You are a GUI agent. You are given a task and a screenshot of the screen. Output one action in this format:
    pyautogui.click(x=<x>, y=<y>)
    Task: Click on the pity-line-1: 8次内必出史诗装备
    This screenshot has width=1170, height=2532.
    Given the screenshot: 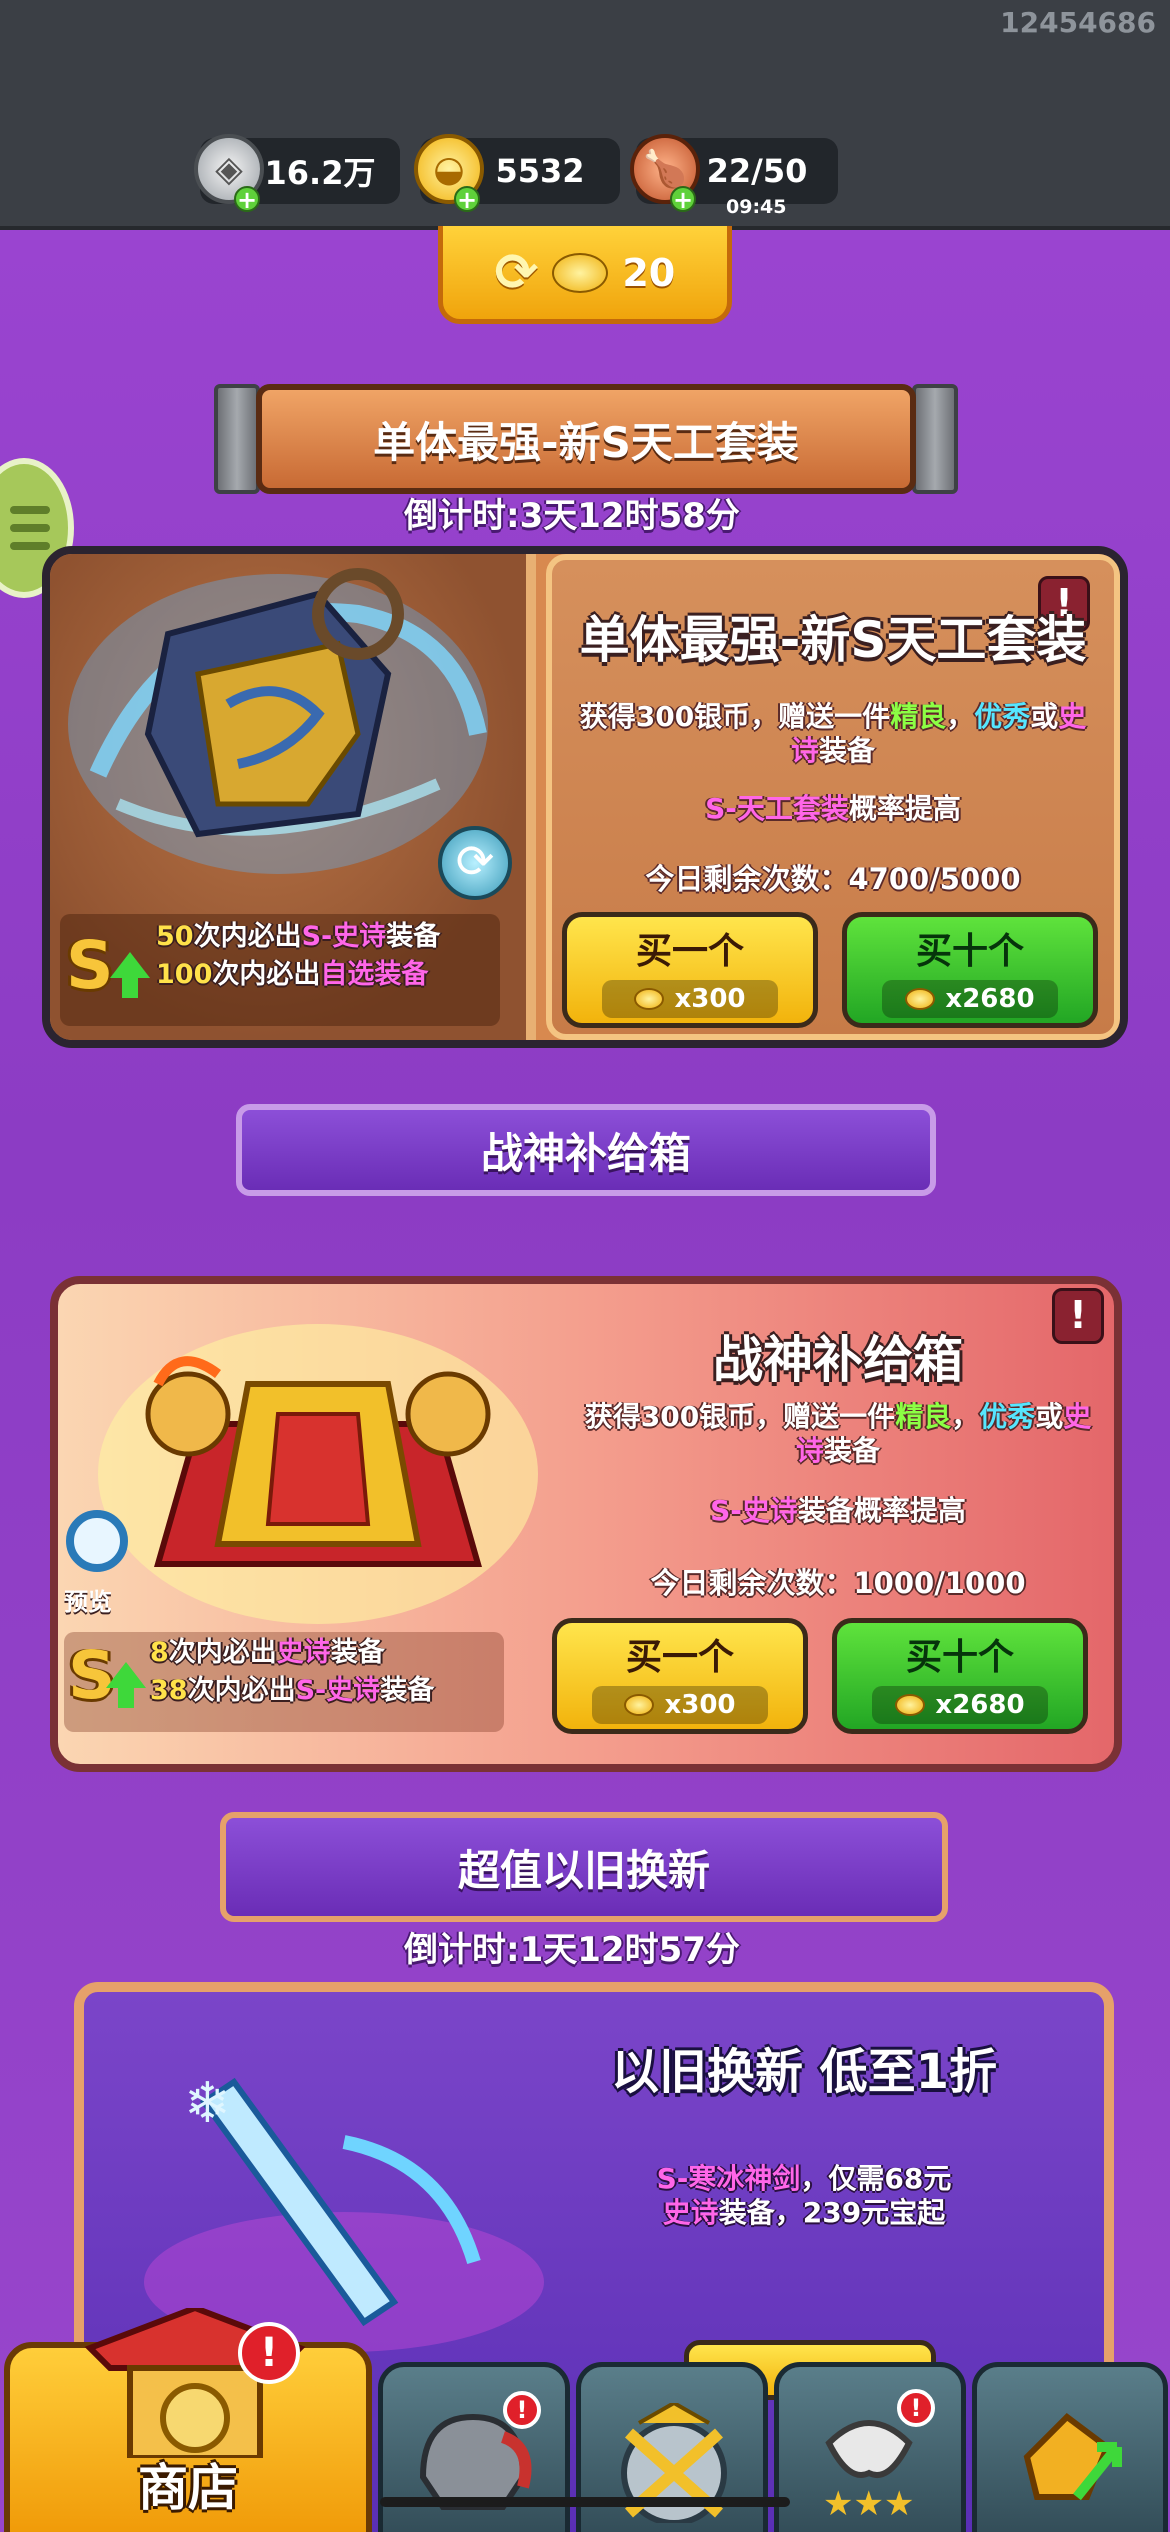 What is the action you would take?
    pyautogui.click(x=267, y=1652)
    